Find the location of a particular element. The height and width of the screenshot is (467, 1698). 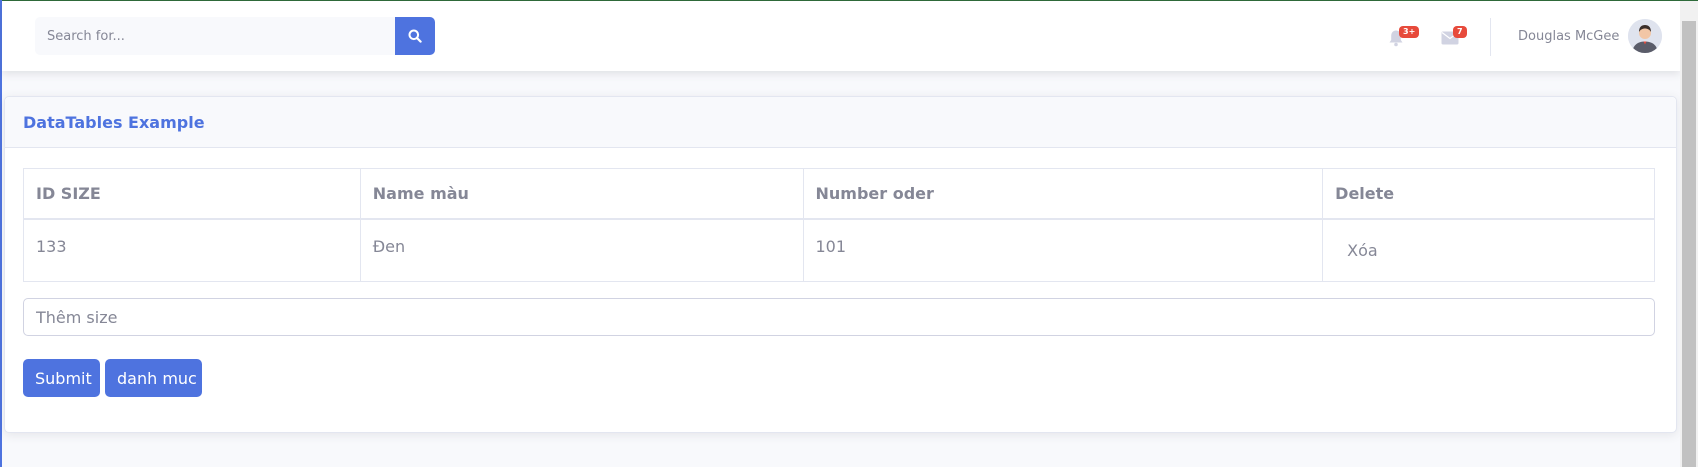

card-header: DataTables Example is located at coordinates (840, 122).